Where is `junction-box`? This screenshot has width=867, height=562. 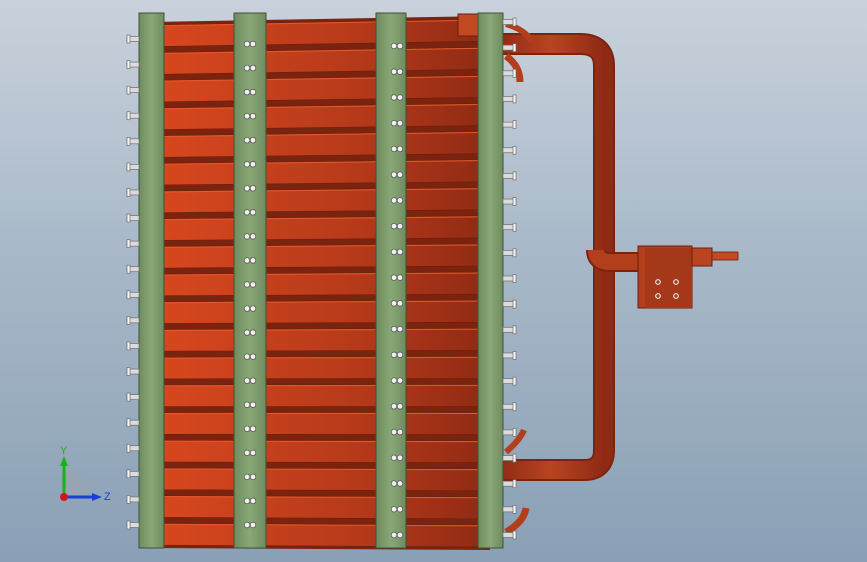 junction-box is located at coordinates (688, 277).